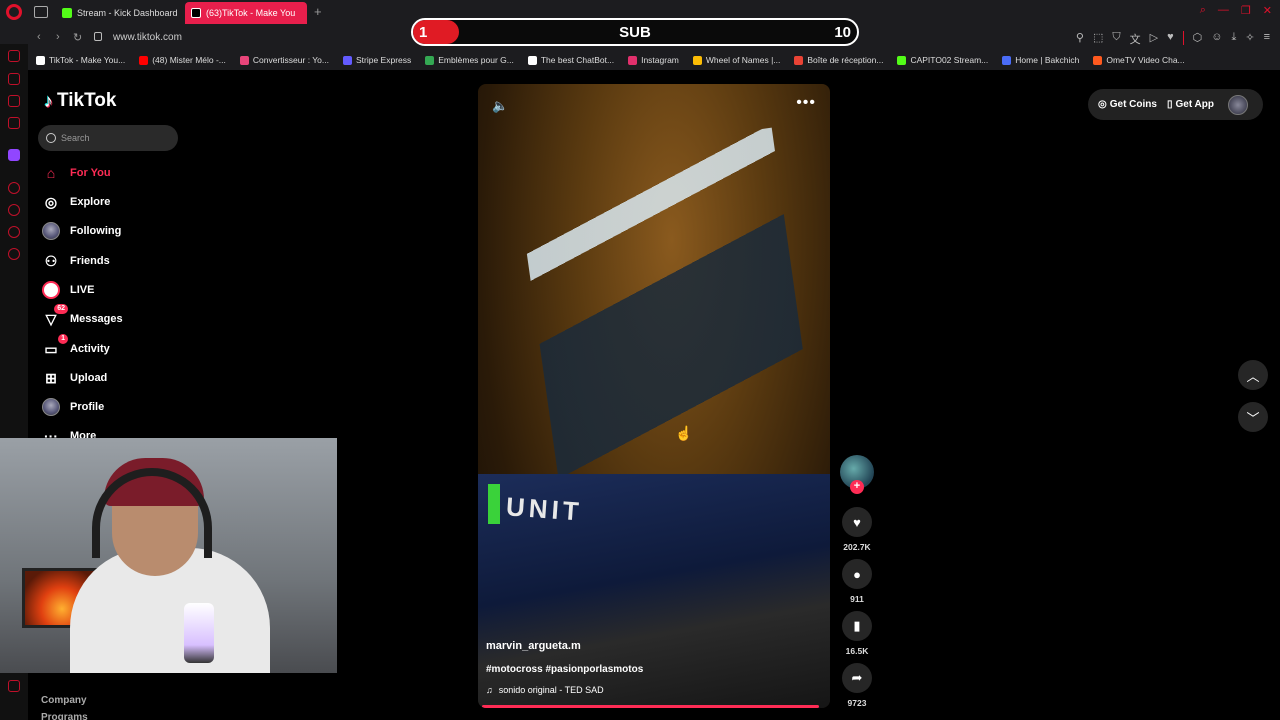  I want to click on close-icon: ✕, so click(1267, 10).